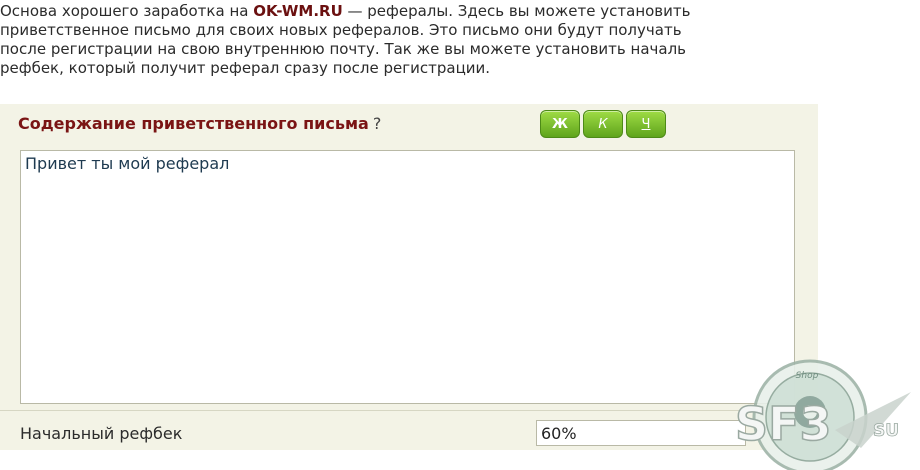 This screenshot has width=920, height=470. What do you see at coordinates (298, 11) in the screenshot?
I see `site-brand: OK-WM.RU` at bounding box center [298, 11].